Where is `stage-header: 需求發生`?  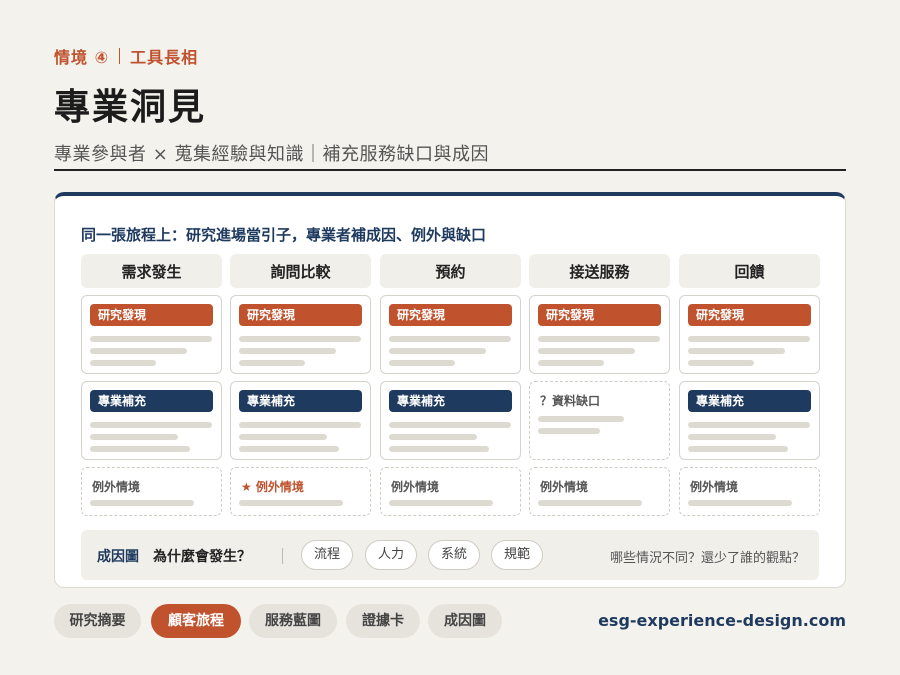
stage-header: 需求發生 is located at coordinates (151, 271).